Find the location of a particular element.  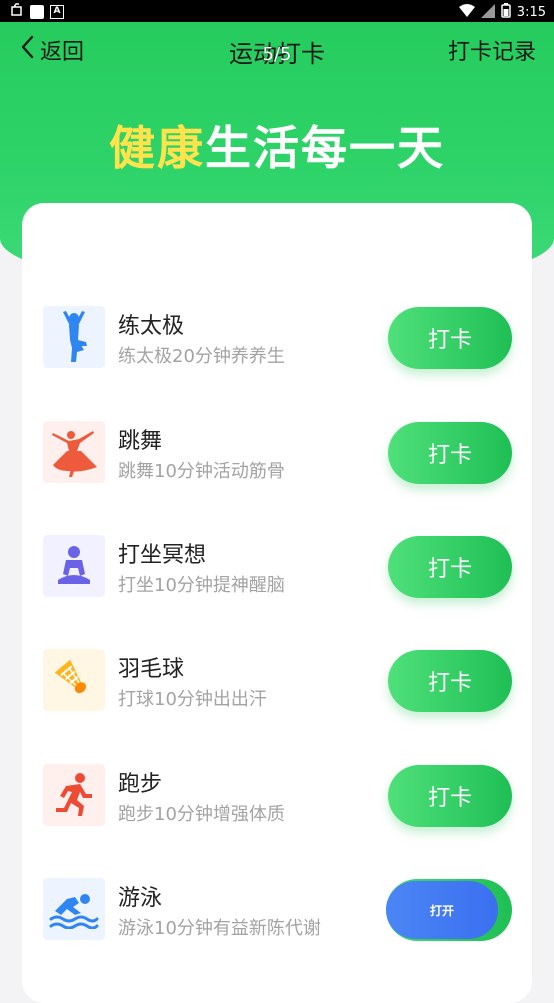

activity-title: 练太极 is located at coordinates (151, 326).